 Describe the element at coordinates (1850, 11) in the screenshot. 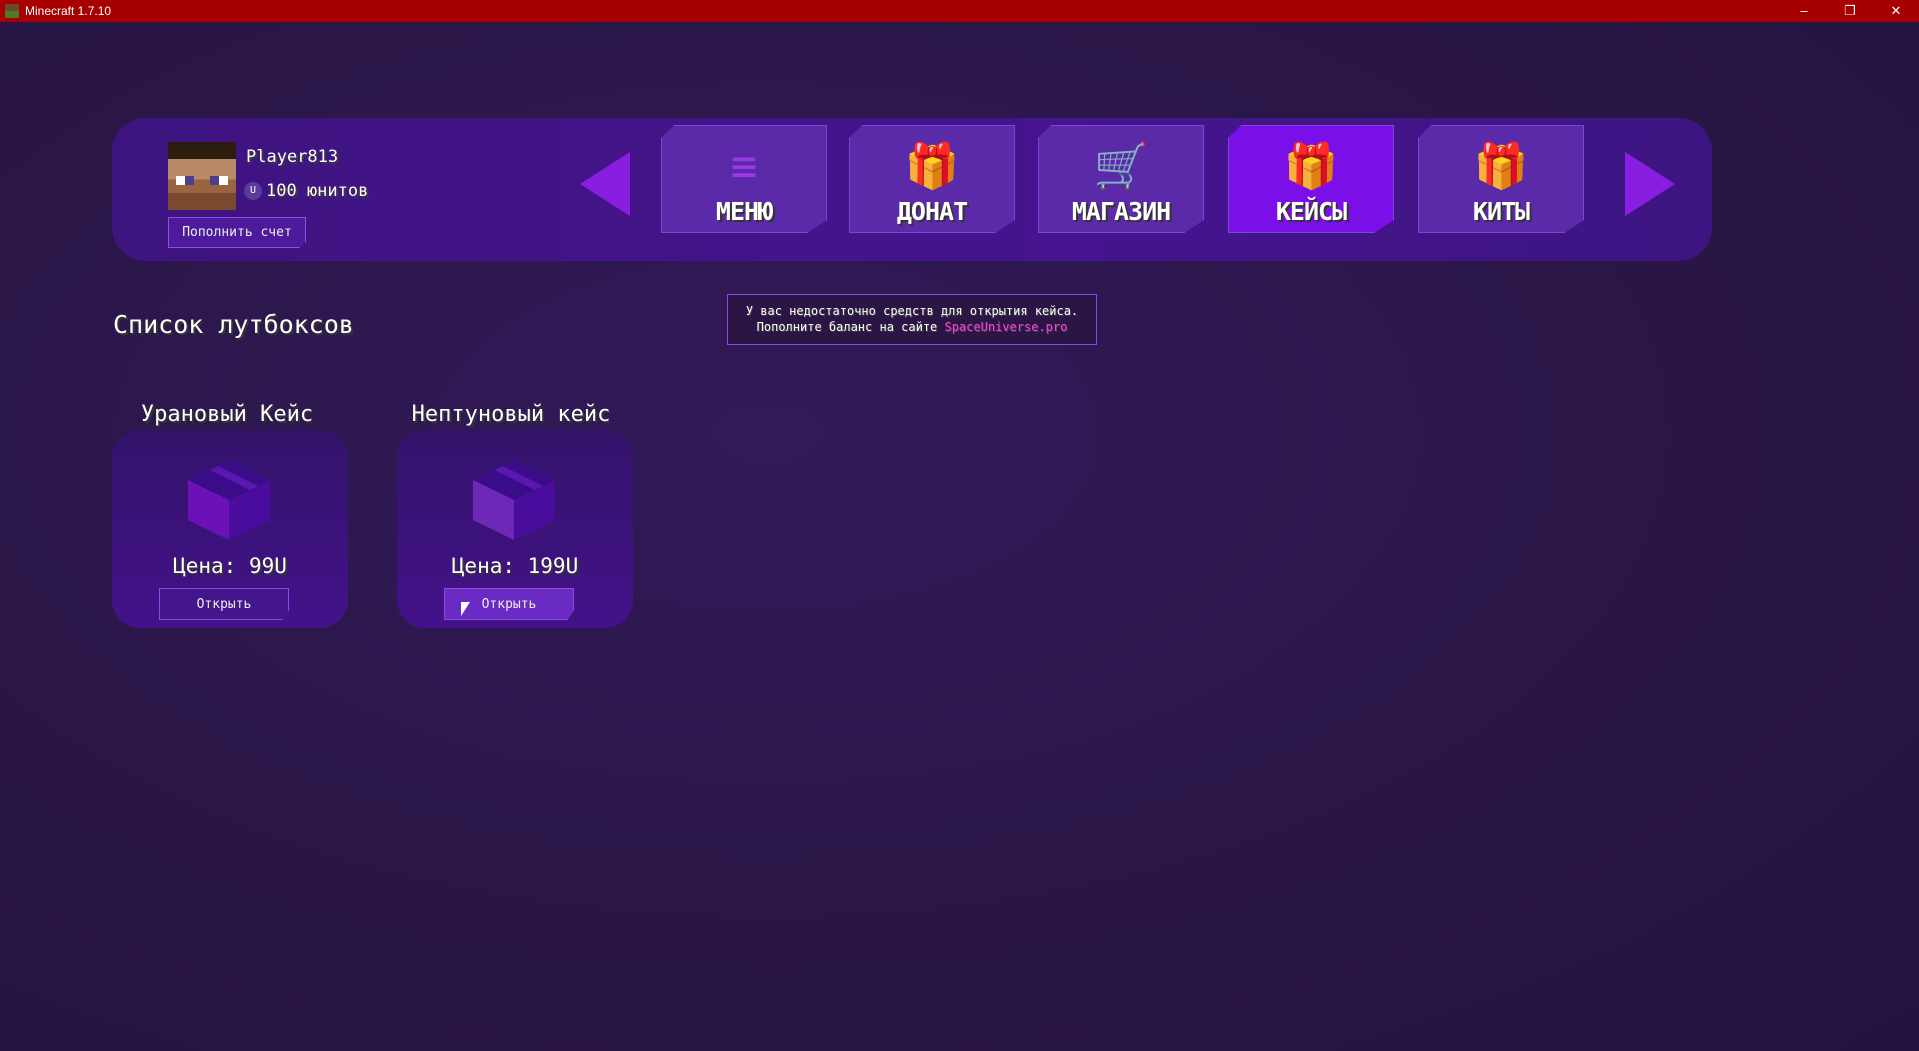

I see `restore-button: ❐` at that location.